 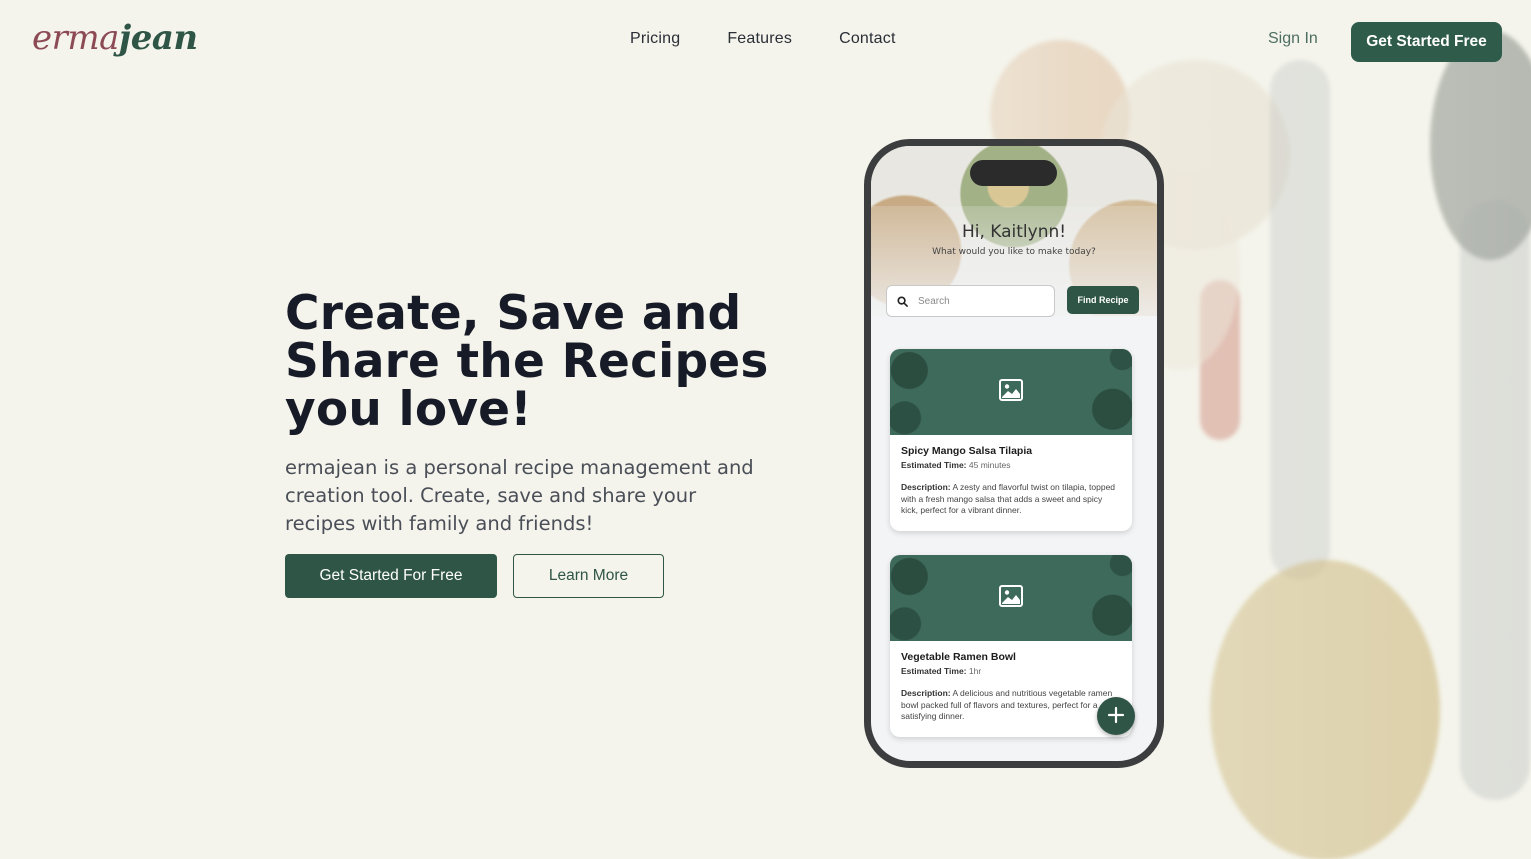 What do you see at coordinates (1103, 300) in the screenshot?
I see `find-recipe-button: Find Recipe` at bounding box center [1103, 300].